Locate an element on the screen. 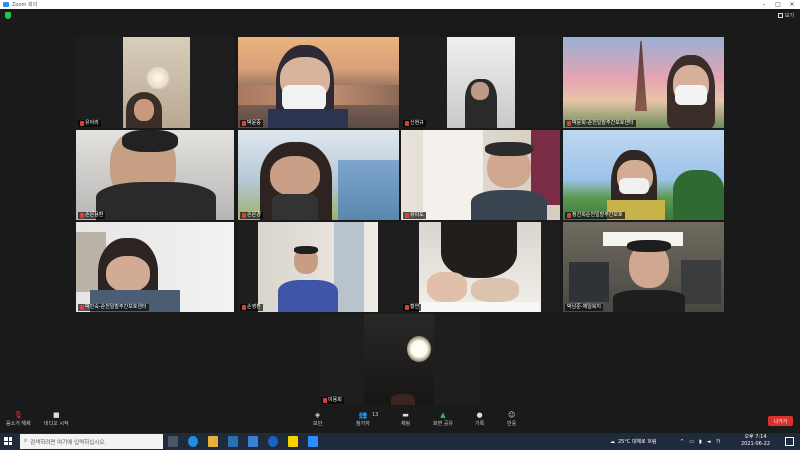 This screenshot has height=450, width=800. video-tile-4: 박윤희-순천일발주간보호센터 is located at coordinates (643, 82).